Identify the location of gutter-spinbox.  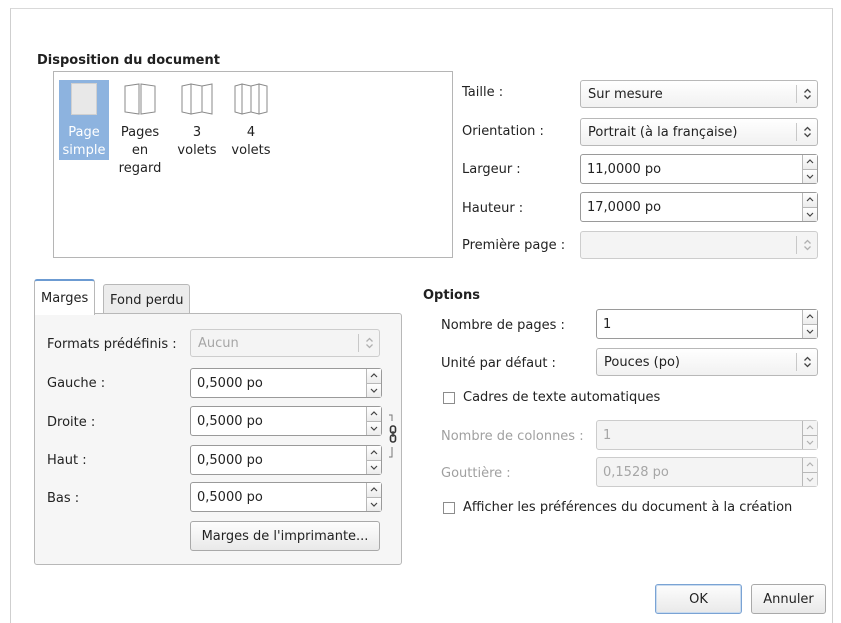
(707, 472).